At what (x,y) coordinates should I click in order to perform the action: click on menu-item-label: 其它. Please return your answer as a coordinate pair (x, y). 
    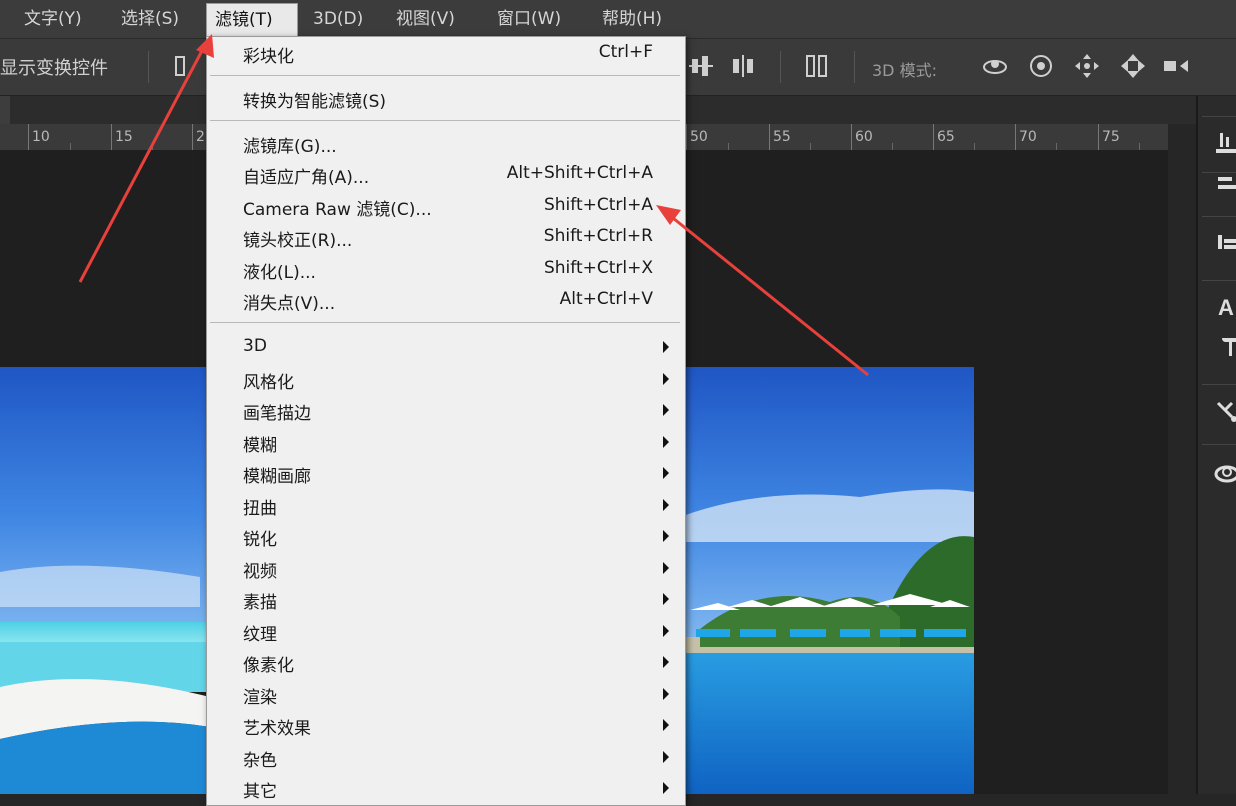
    Looking at the image, I should click on (260, 789).